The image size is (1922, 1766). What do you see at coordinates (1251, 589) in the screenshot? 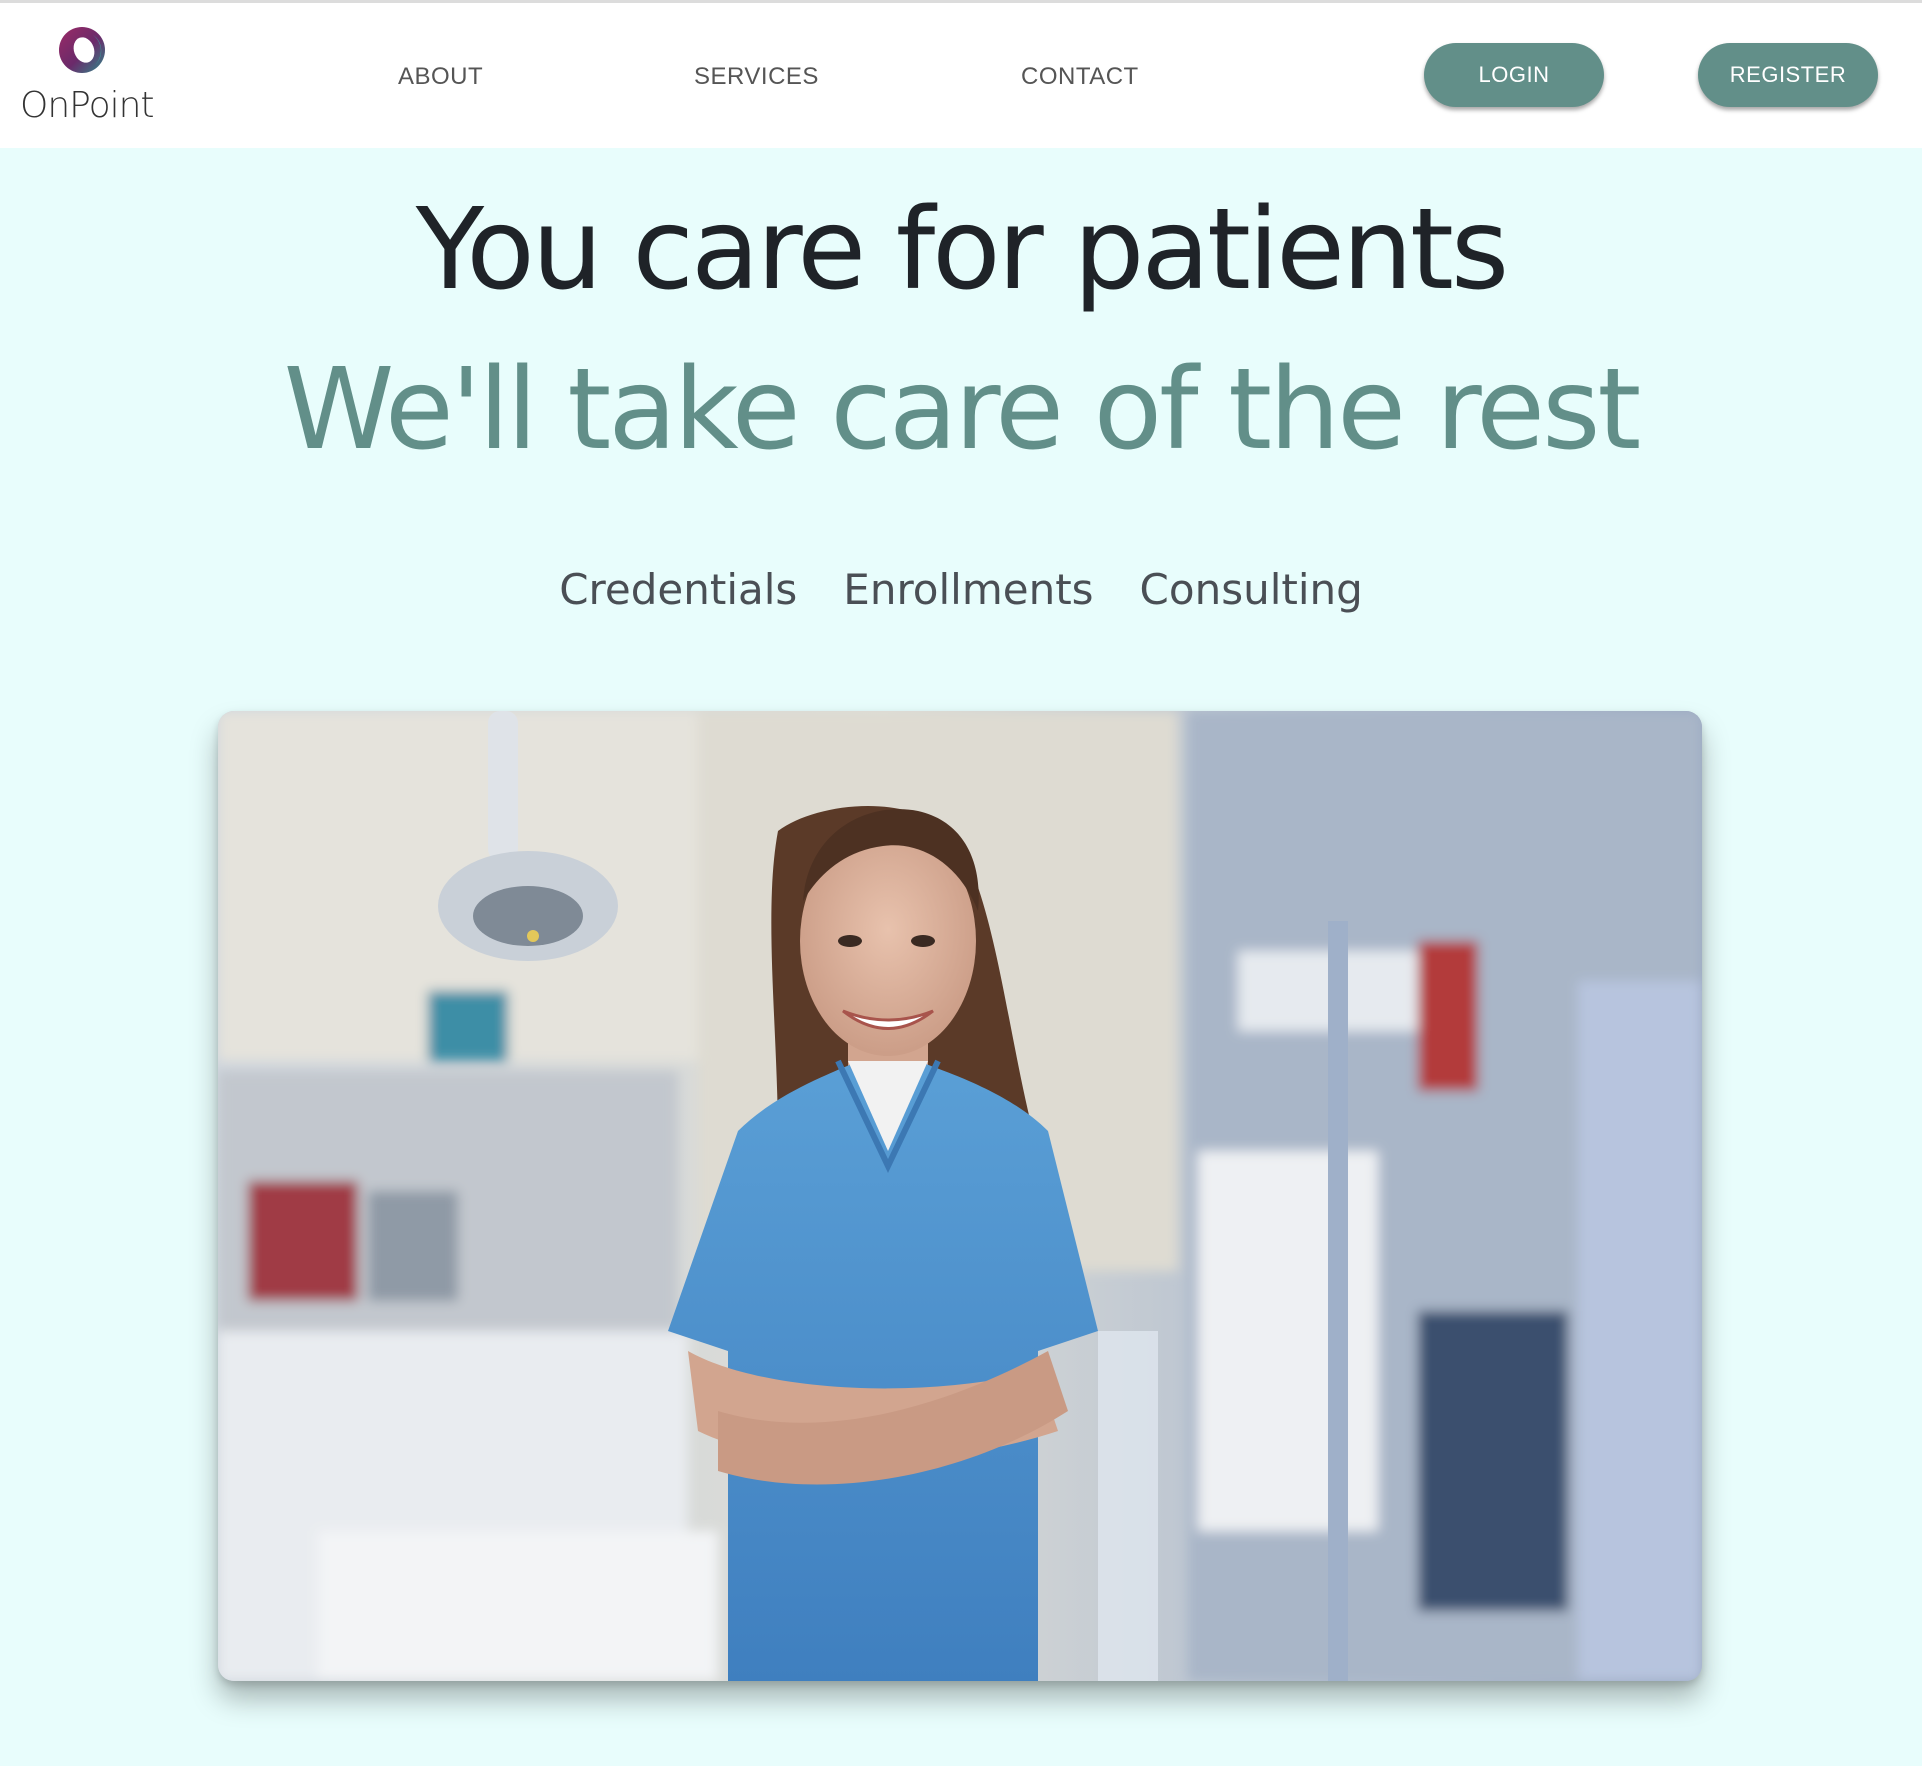
I see `service-item-consulting: Consulting` at bounding box center [1251, 589].